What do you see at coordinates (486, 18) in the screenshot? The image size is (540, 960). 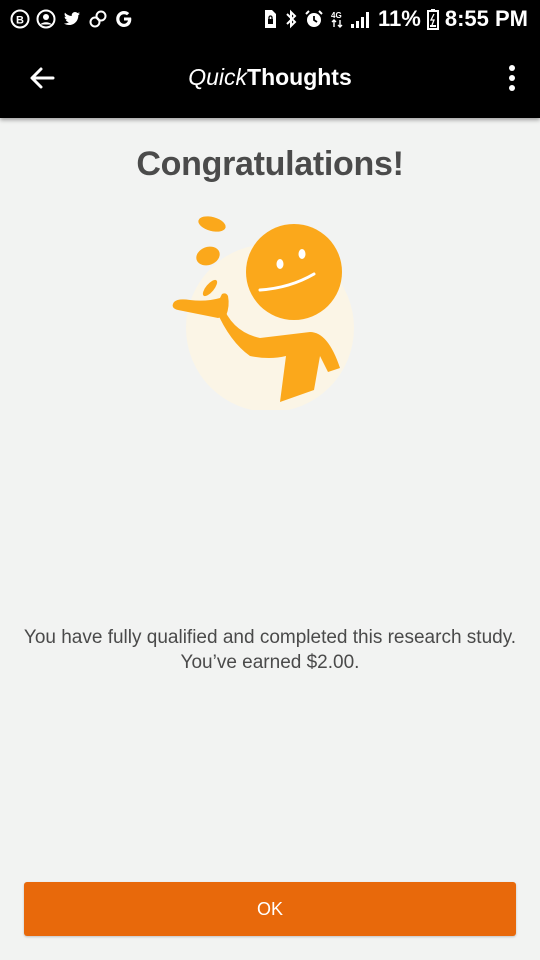 I see `clock: 8:55 PM` at bounding box center [486, 18].